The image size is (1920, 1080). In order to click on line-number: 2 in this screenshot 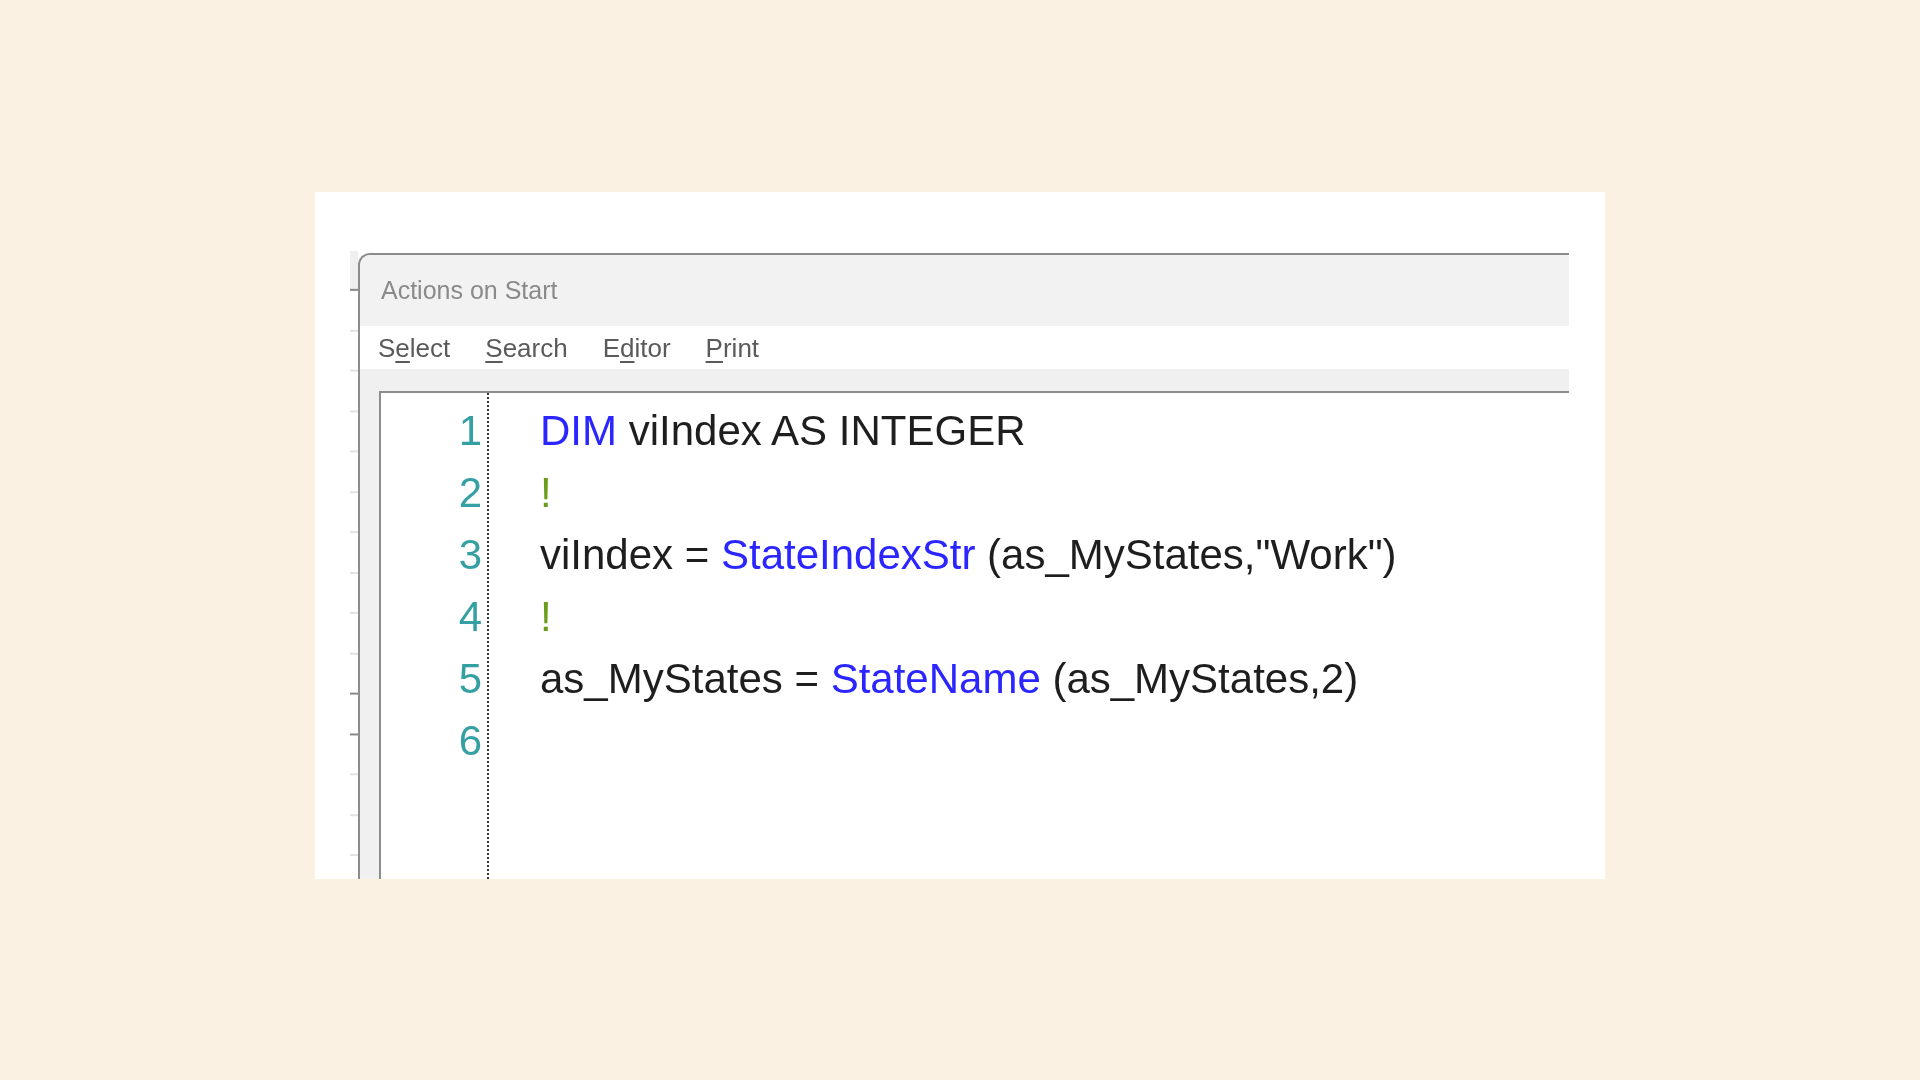, I will do `click(470, 493)`.